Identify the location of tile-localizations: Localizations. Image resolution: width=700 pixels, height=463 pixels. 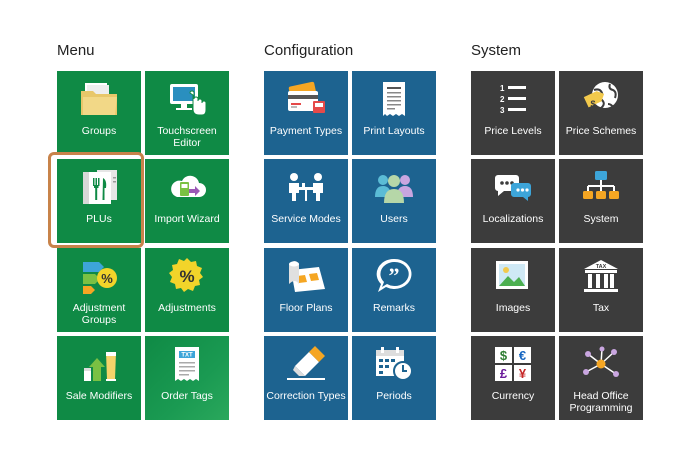
(513, 201).